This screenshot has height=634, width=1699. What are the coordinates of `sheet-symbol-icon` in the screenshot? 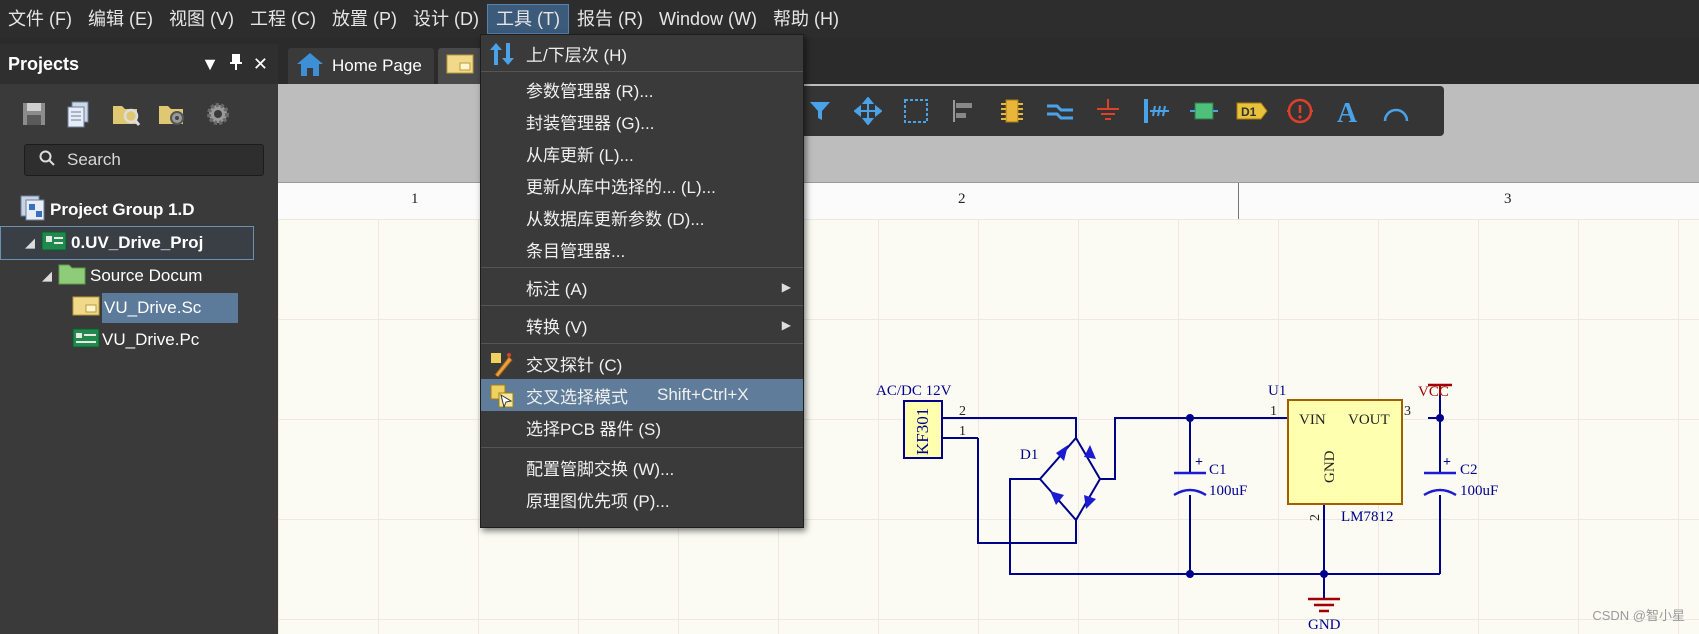 It's located at (1204, 111).